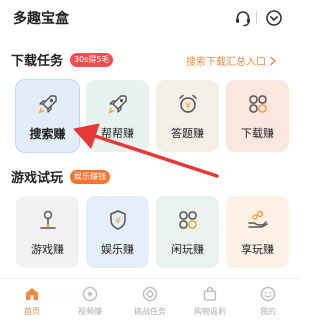 The height and width of the screenshot is (325, 320). What do you see at coordinates (47, 134) in the screenshot?
I see `card-label: 搜索赚` at bounding box center [47, 134].